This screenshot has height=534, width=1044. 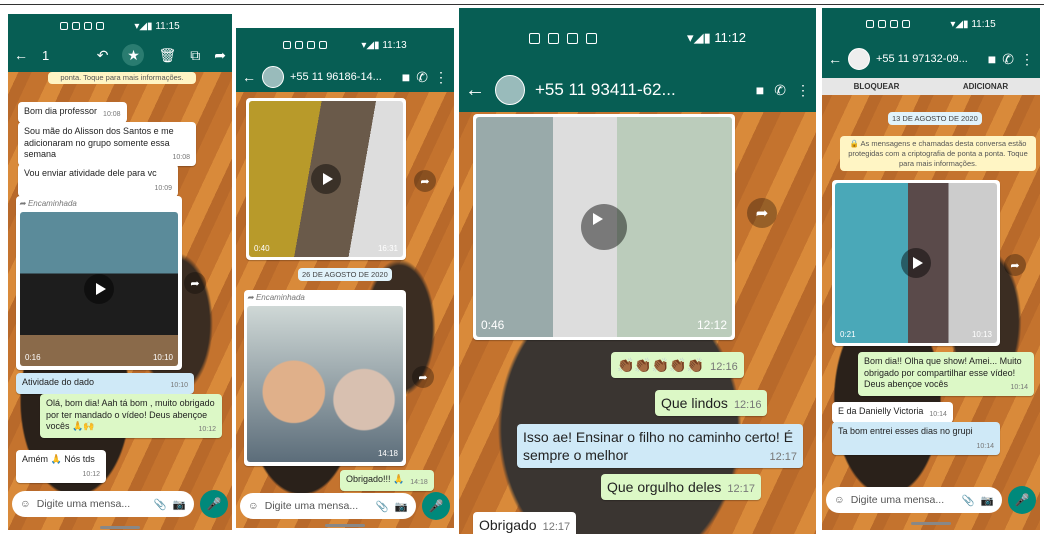 What do you see at coordinates (72, 113) in the screenshot?
I see `message-in: Bom dia professor 10:08` at bounding box center [72, 113].